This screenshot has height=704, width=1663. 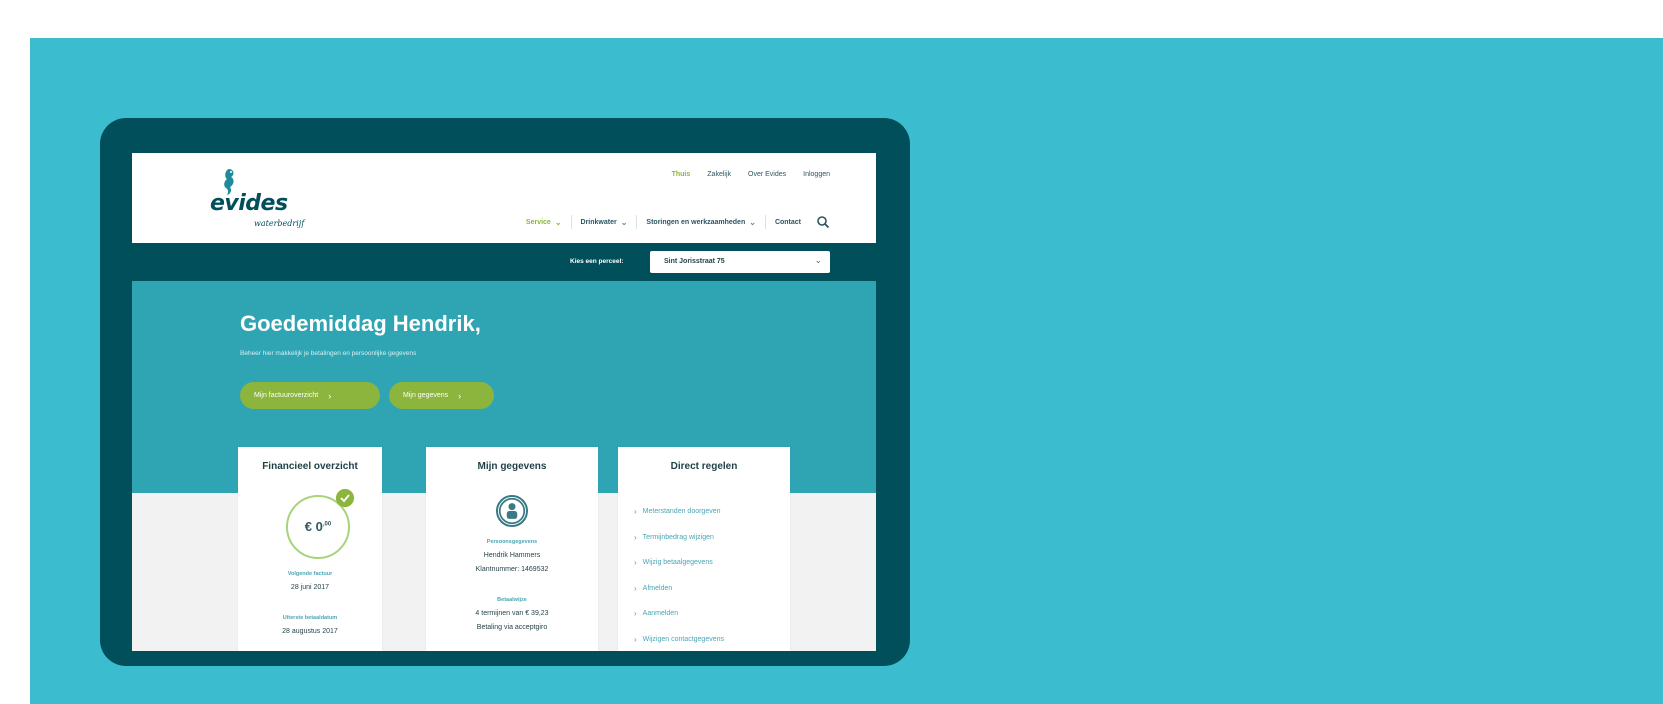 What do you see at coordinates (597, 261) in the screenshot?
I see `perceel-label: Kies een perceel:` at bounding box center [597, 261].